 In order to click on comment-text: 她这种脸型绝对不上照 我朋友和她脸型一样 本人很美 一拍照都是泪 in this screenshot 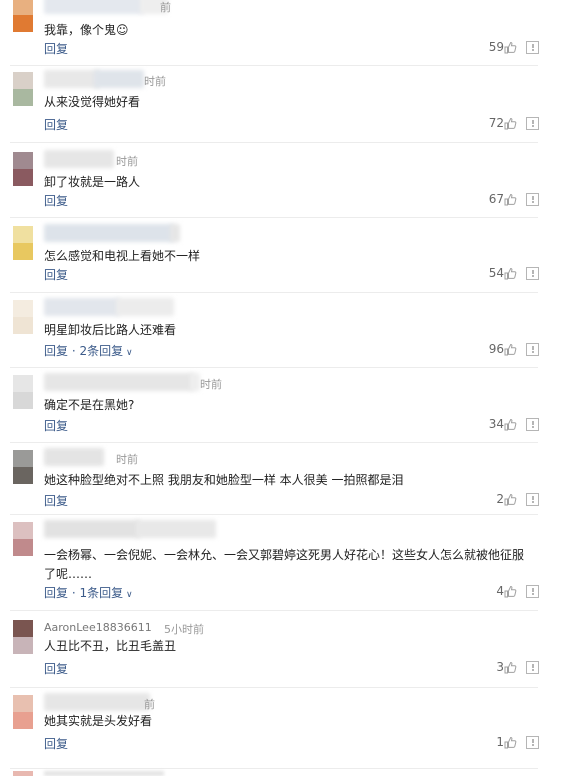, I will do `click(224, 480)`.